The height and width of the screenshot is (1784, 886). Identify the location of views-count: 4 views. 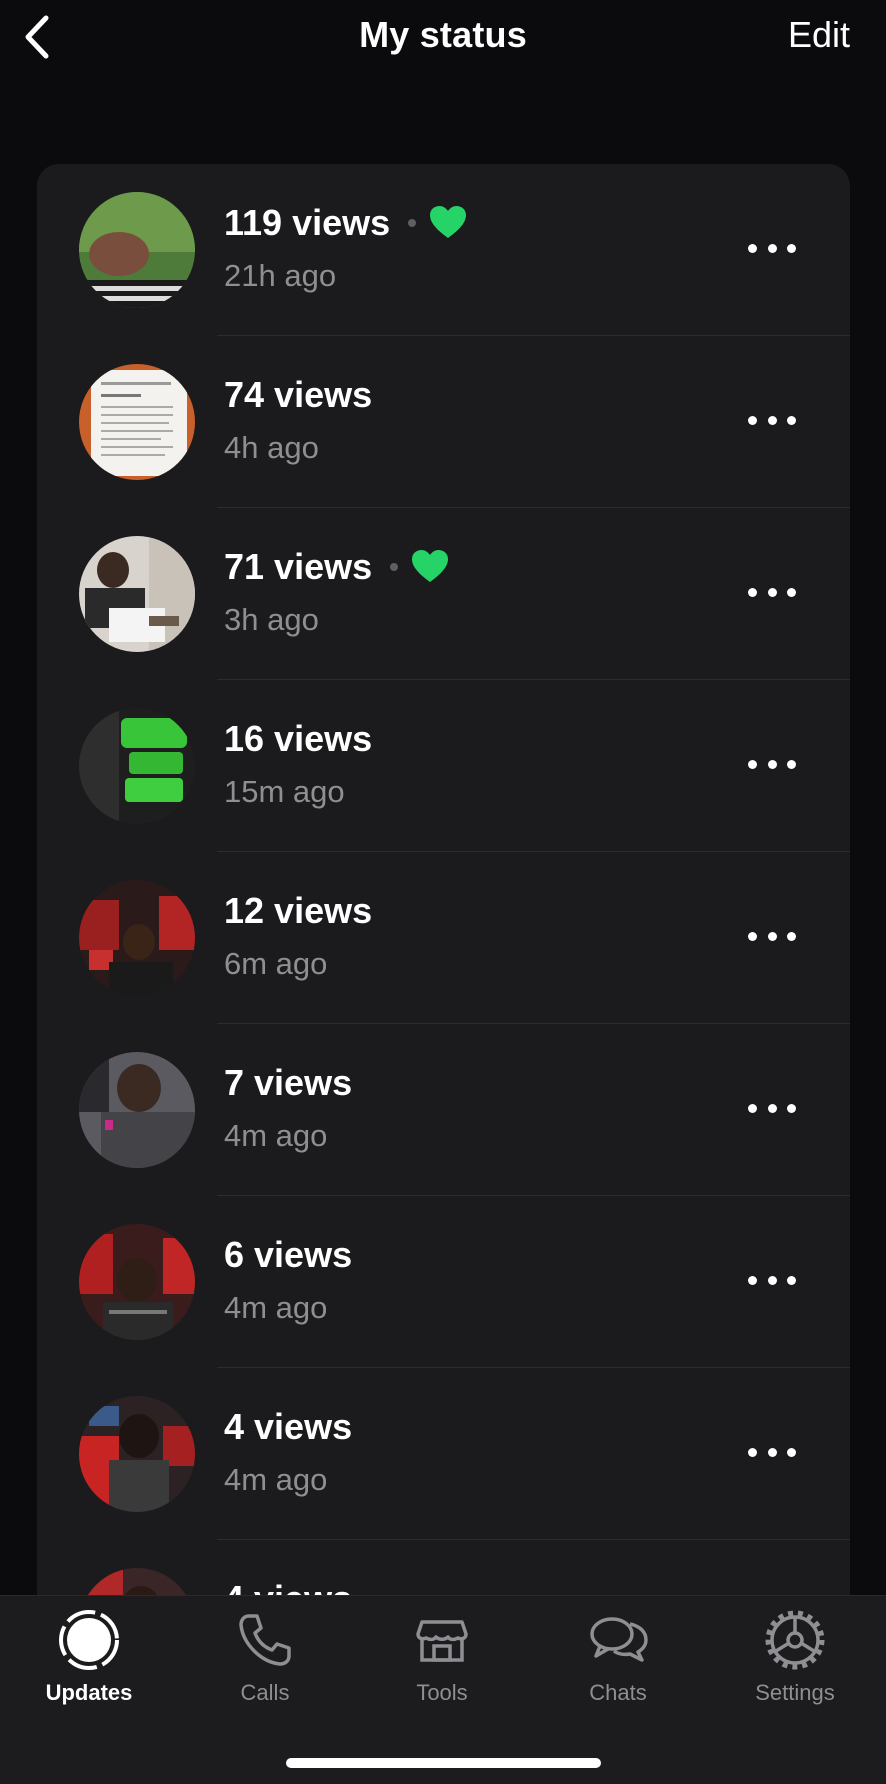
(288, 1427).